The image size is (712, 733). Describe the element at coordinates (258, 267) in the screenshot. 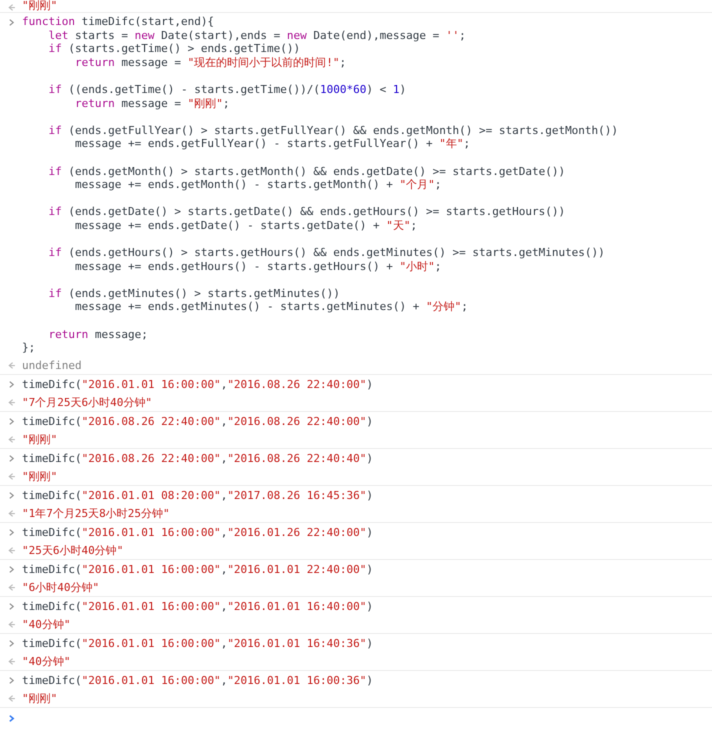

I see `code-line: message += ends.getHours() - starts.getHours() + "小时";` at that location.